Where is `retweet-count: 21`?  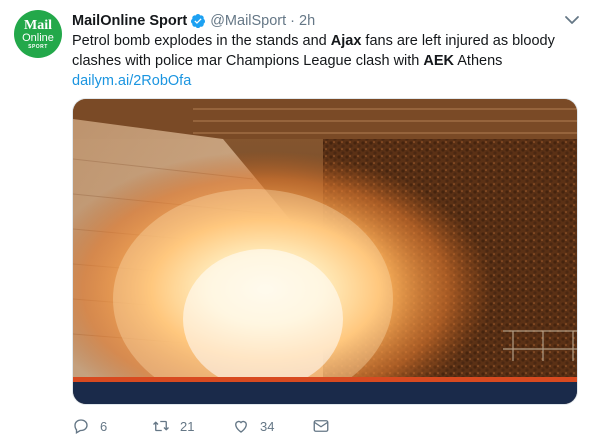 retweet-count: 21 is located at coordinates (187, 426).